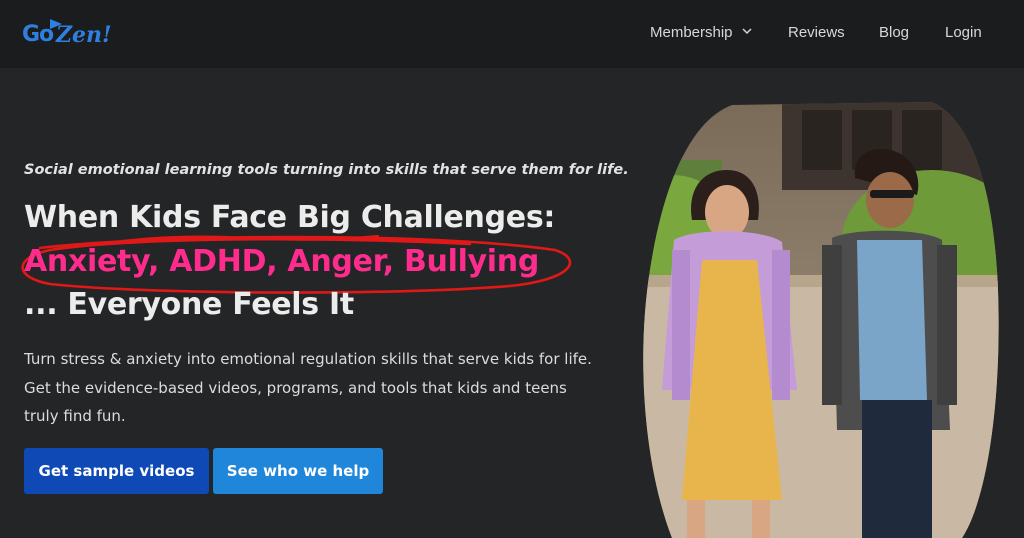 The height and width of the screenshot is (538, 1024). What do you see at coordinates (691, 32) in the screenshot?
I see `nav-membership: Membership` at bounding box center [691, 32].